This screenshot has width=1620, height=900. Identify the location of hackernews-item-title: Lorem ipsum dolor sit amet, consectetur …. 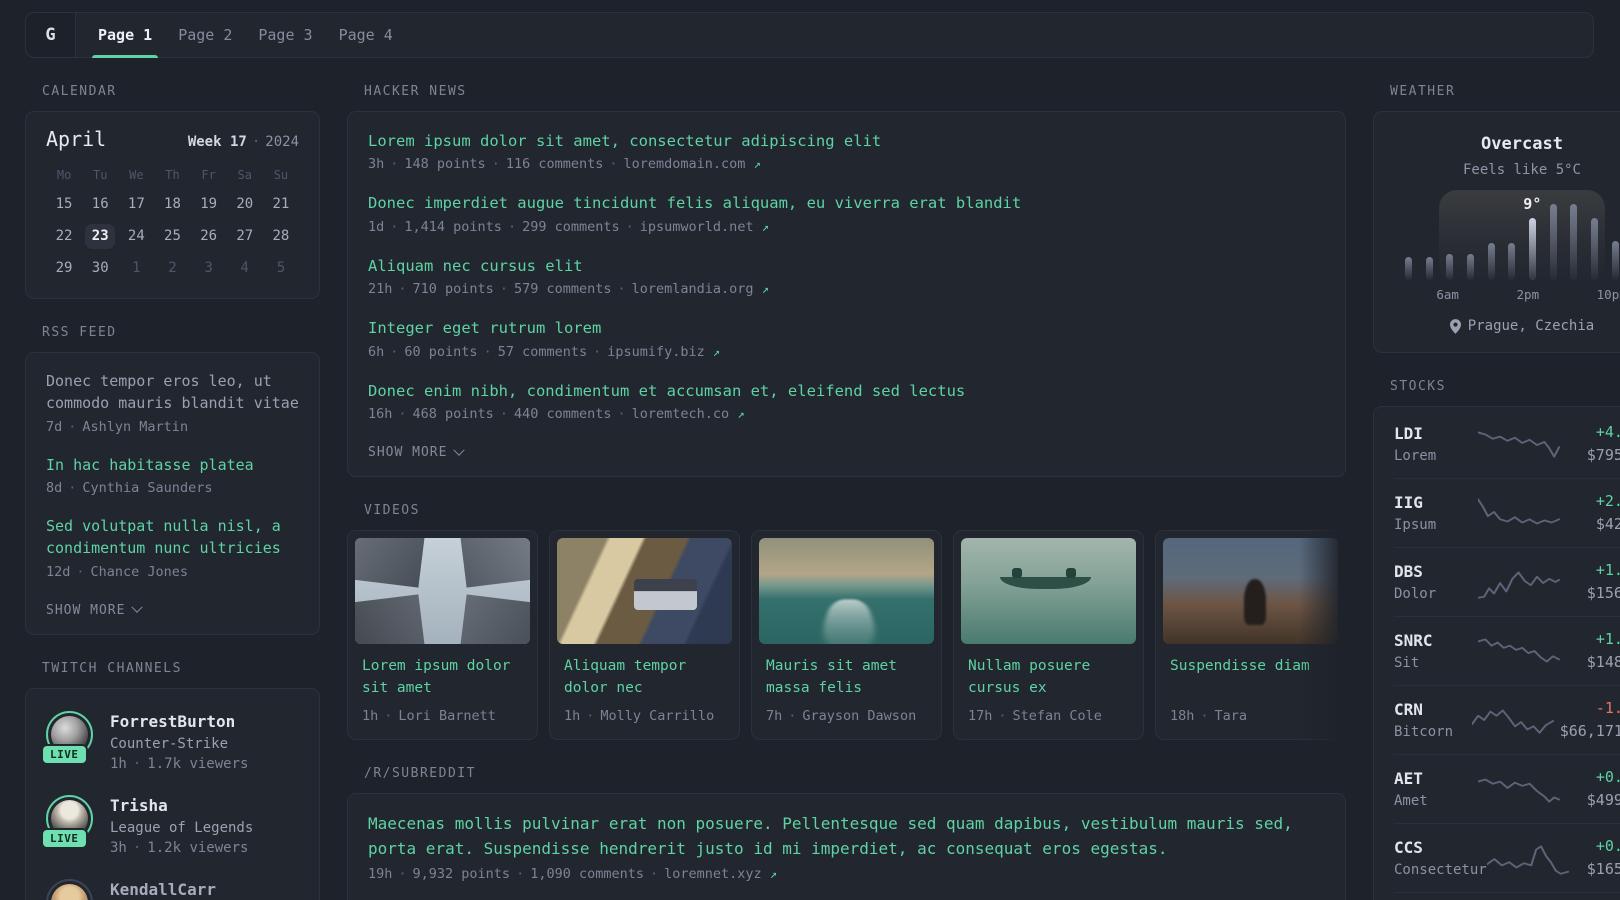
(846, 141).